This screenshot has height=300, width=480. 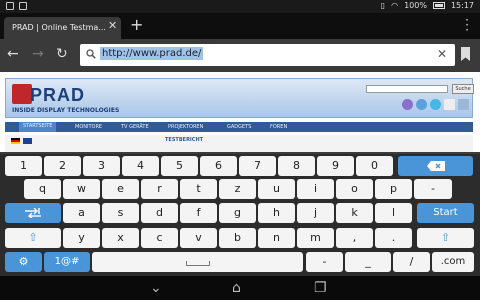 I want to click on forward-arrow-icon: →, so click(x=38, y=54).